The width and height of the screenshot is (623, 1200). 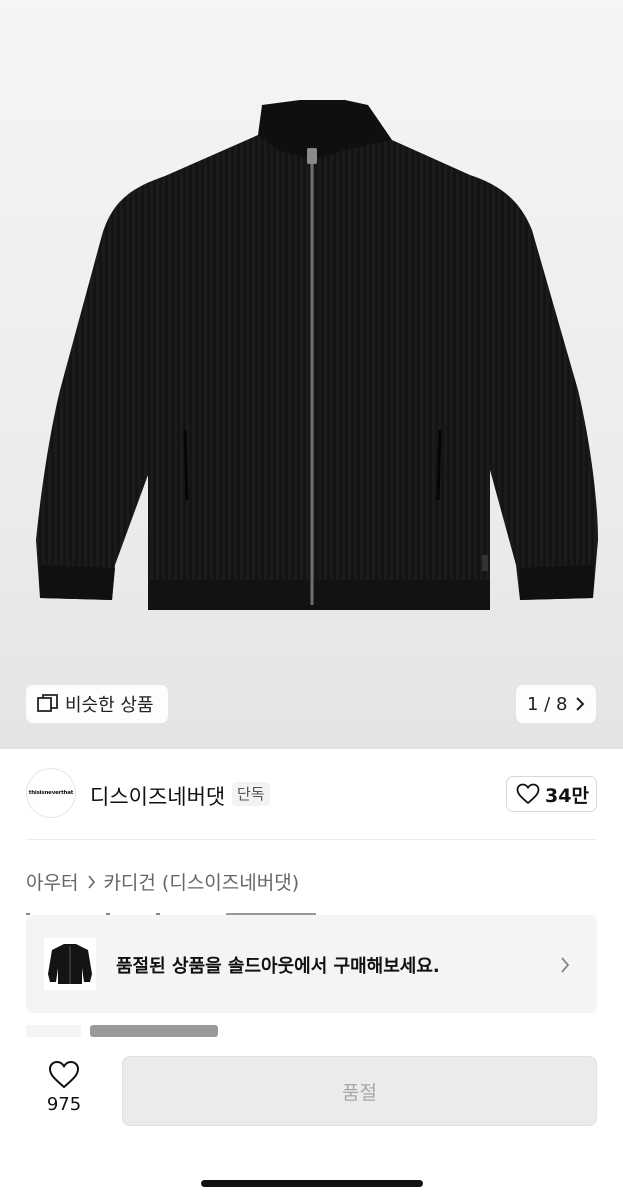 I want to click on home-indicator, so click(x=312, y=1183).